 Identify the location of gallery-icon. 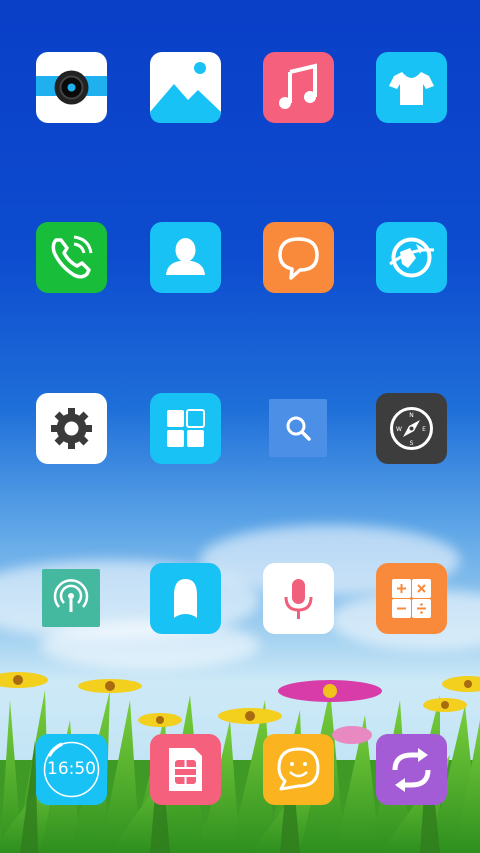
(185, 92).